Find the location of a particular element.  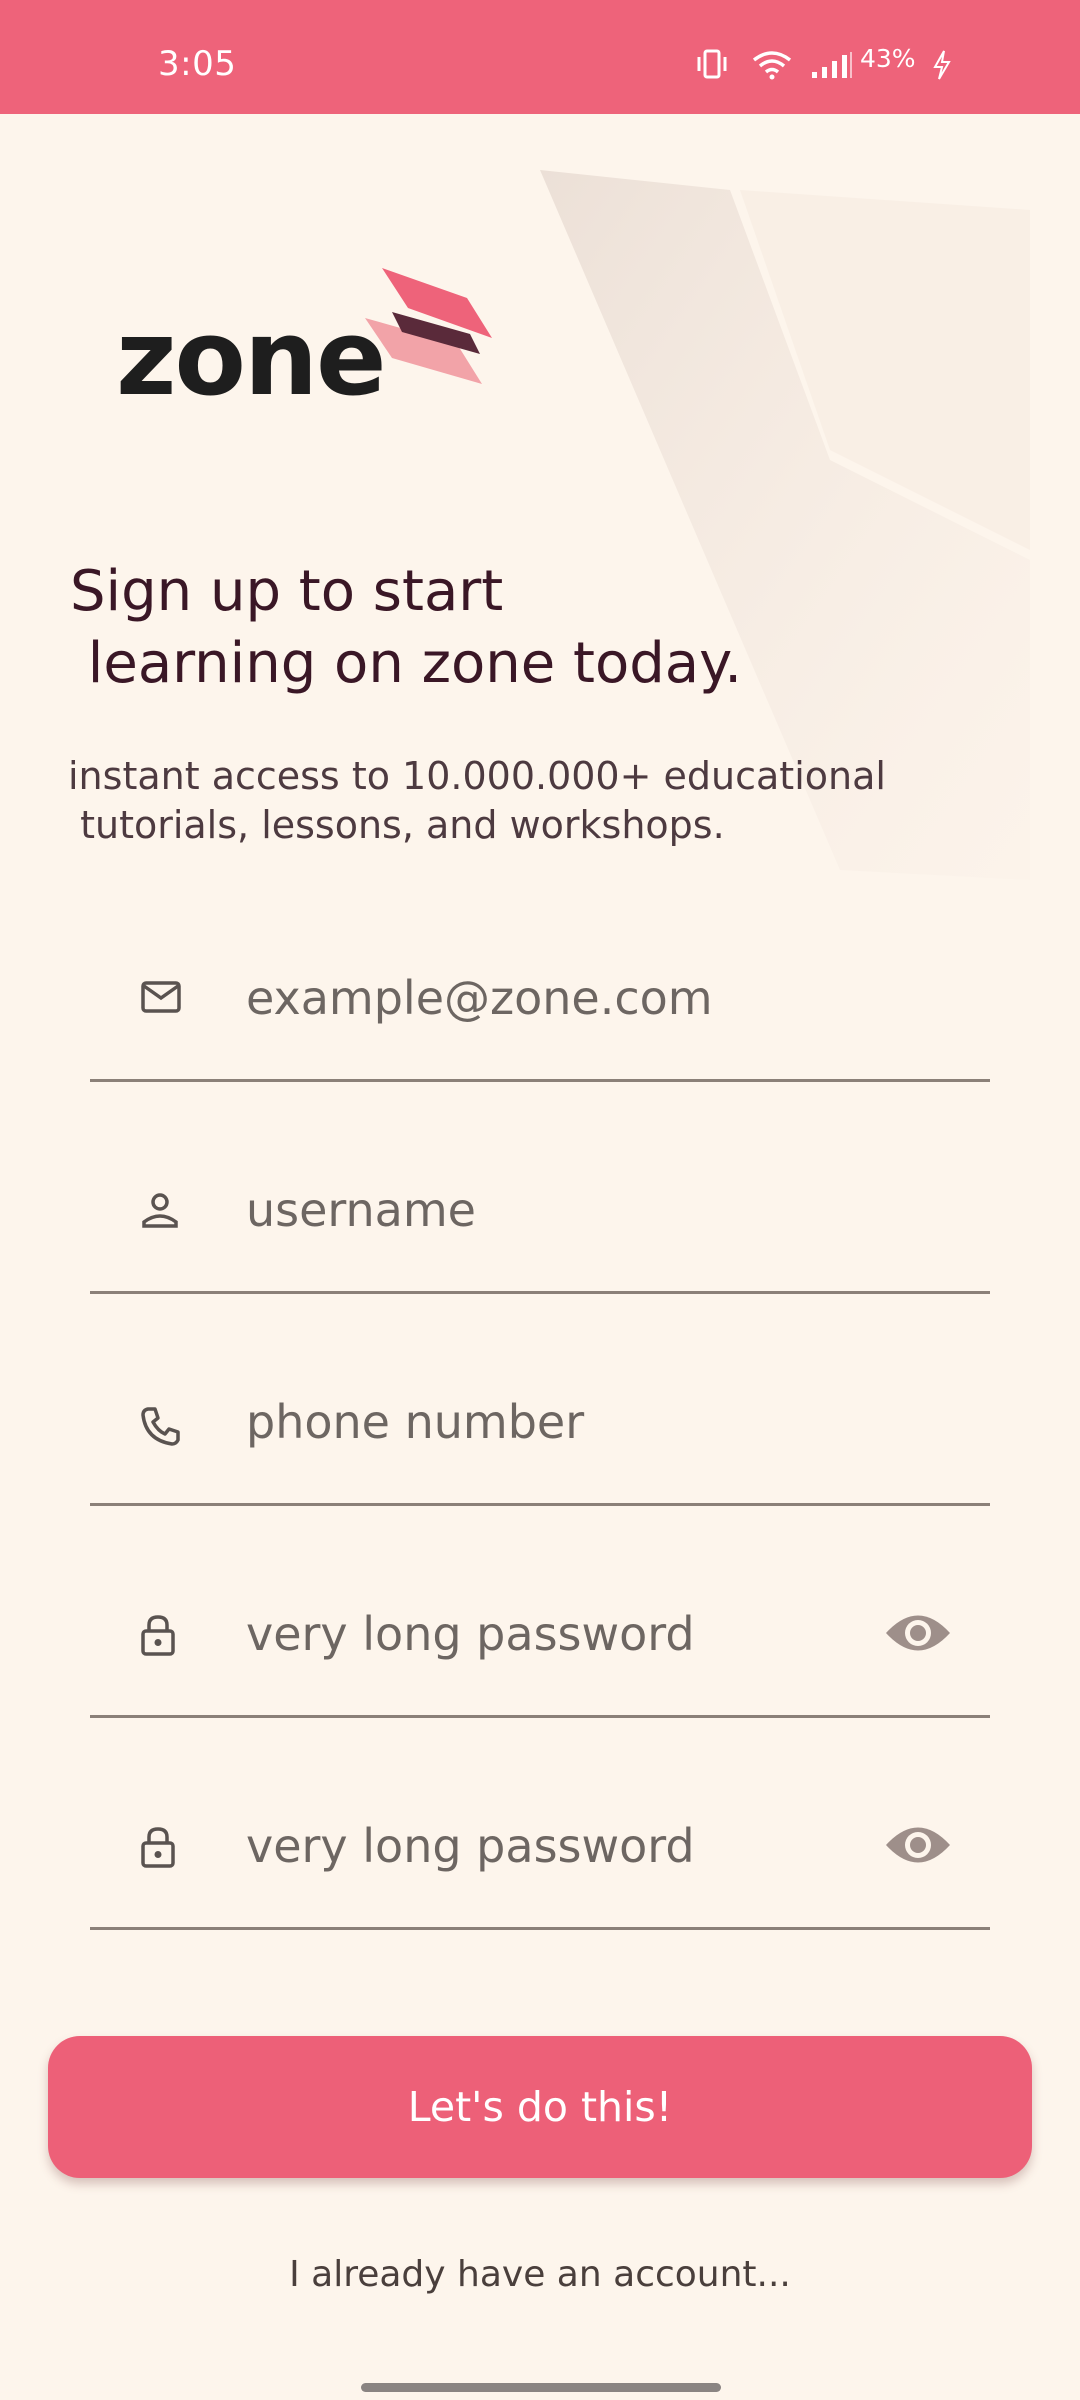

wifi-icon is located at coordinates (772, 65).